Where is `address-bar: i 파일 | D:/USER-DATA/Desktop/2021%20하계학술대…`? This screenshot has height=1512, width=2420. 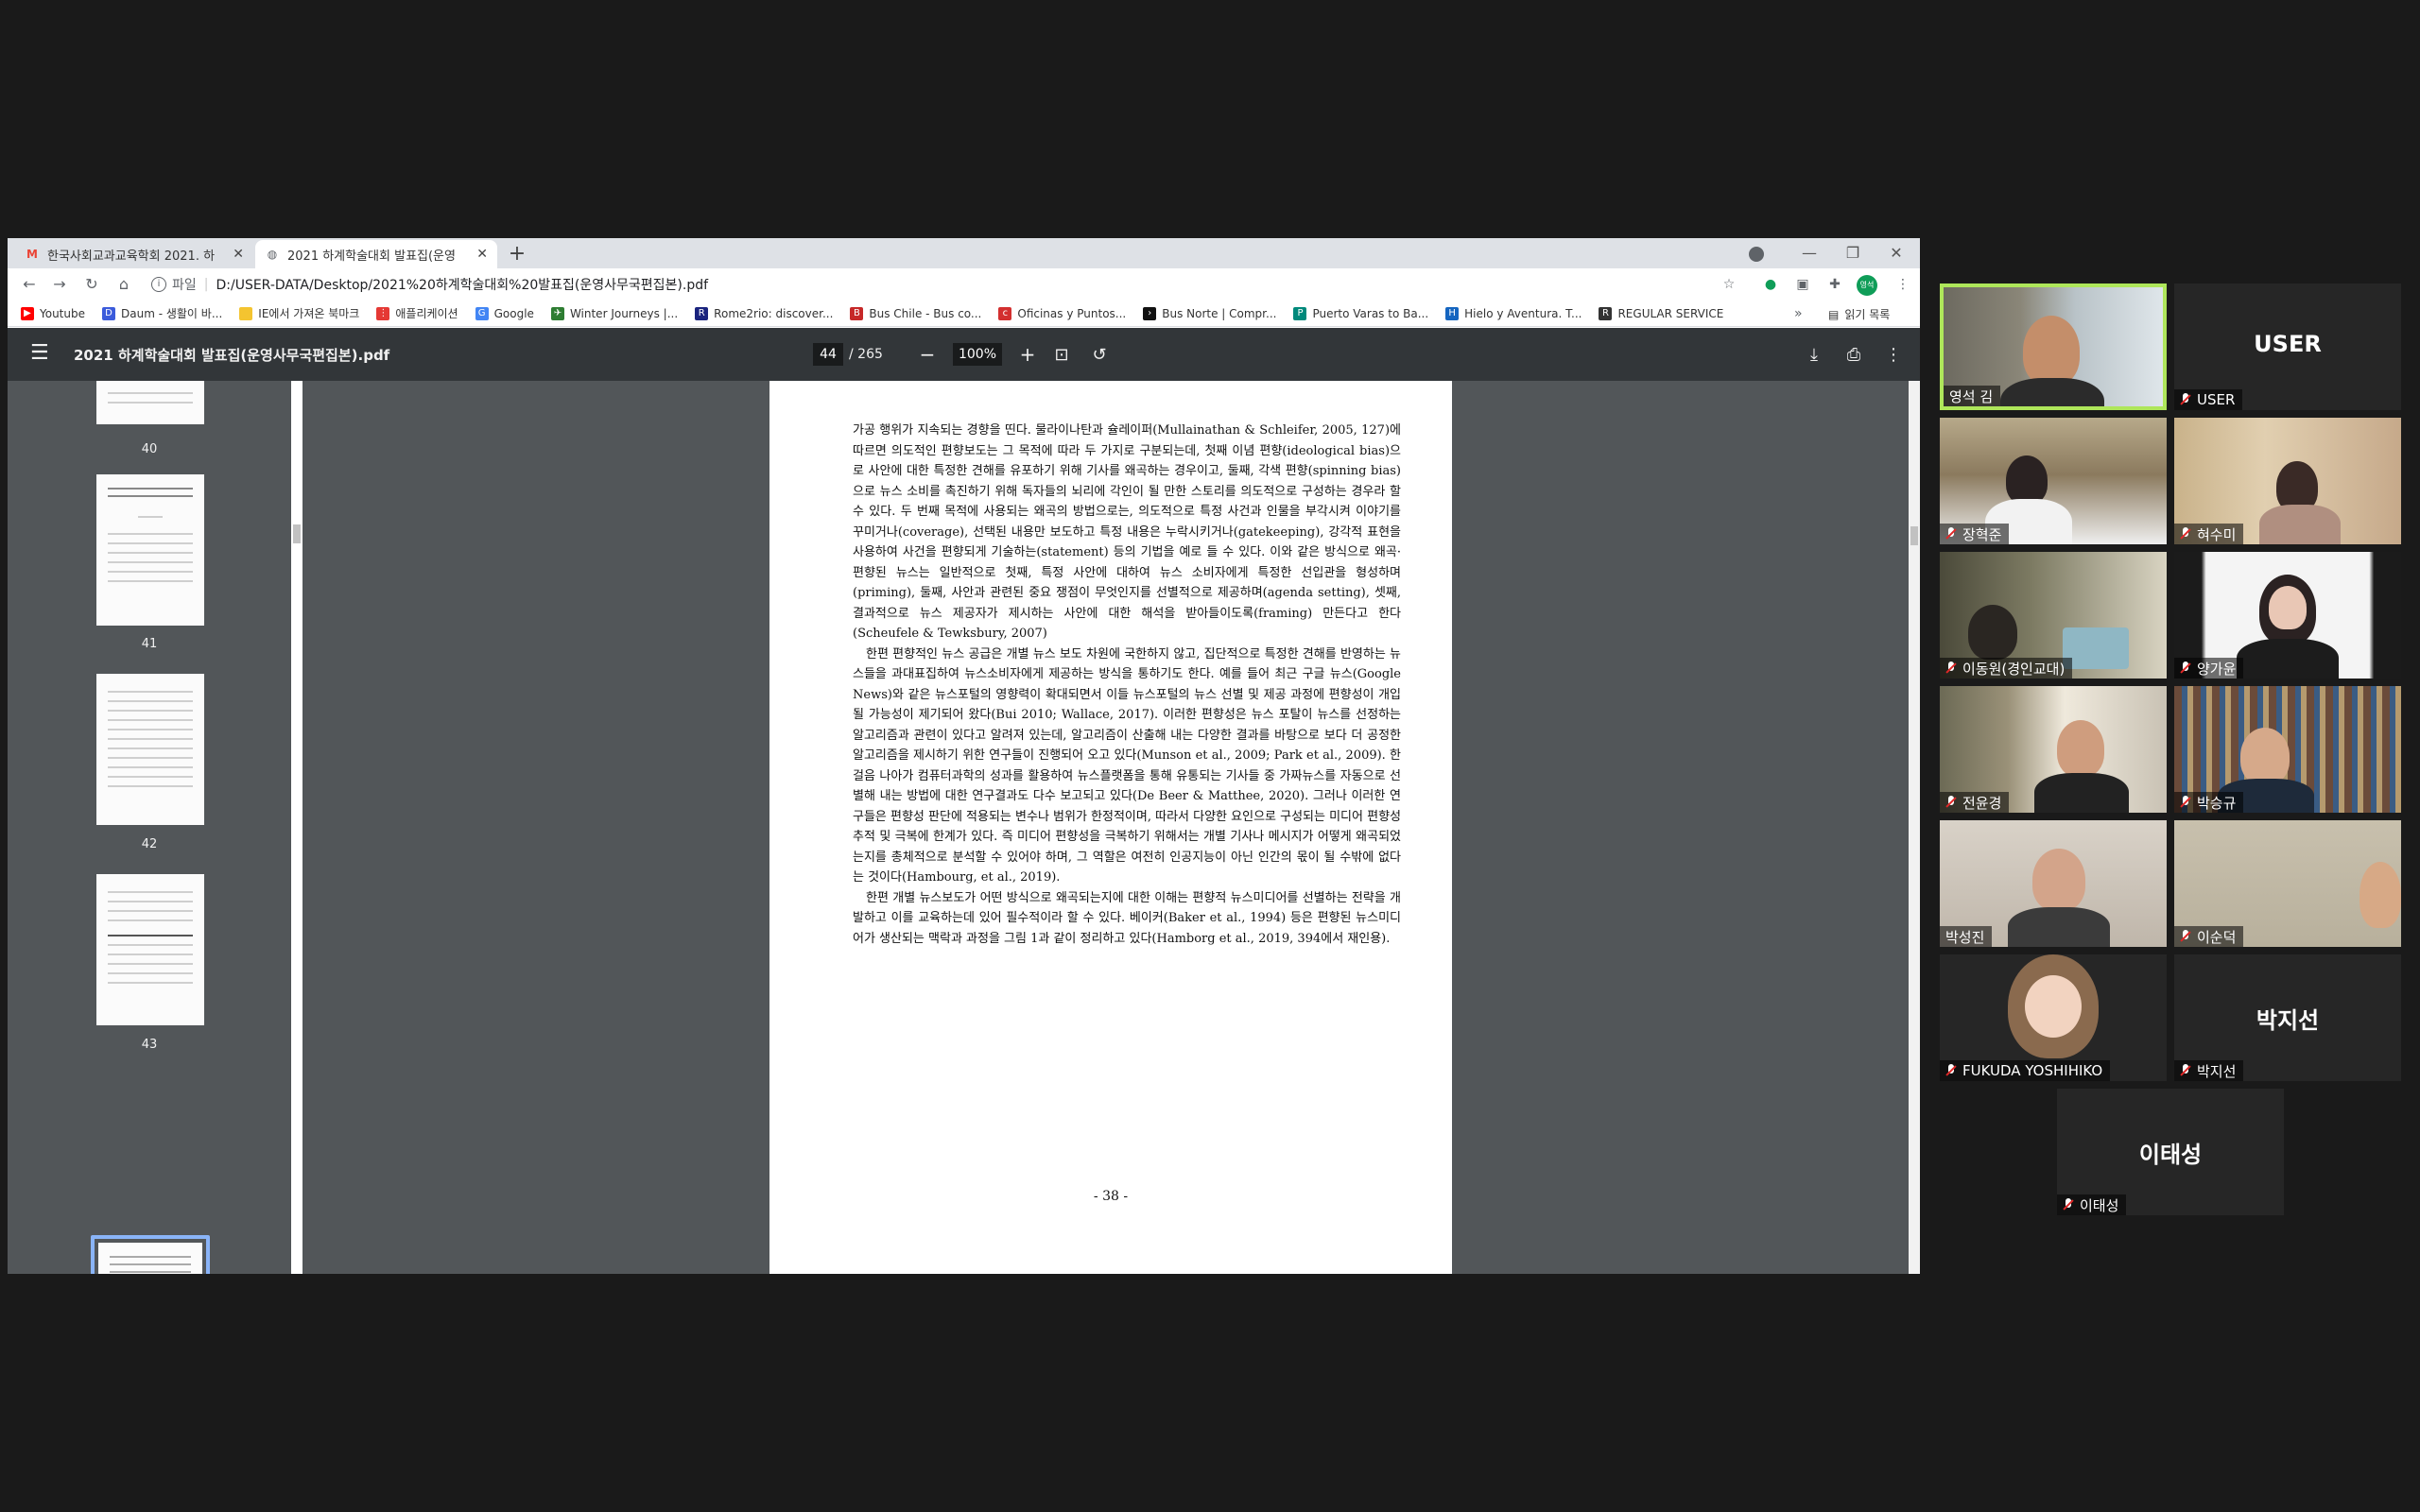
address-bar: i 파일 | D:/USER-DATA/Desktop/2021%20하계학술대… is located at coordinates (954, 284).